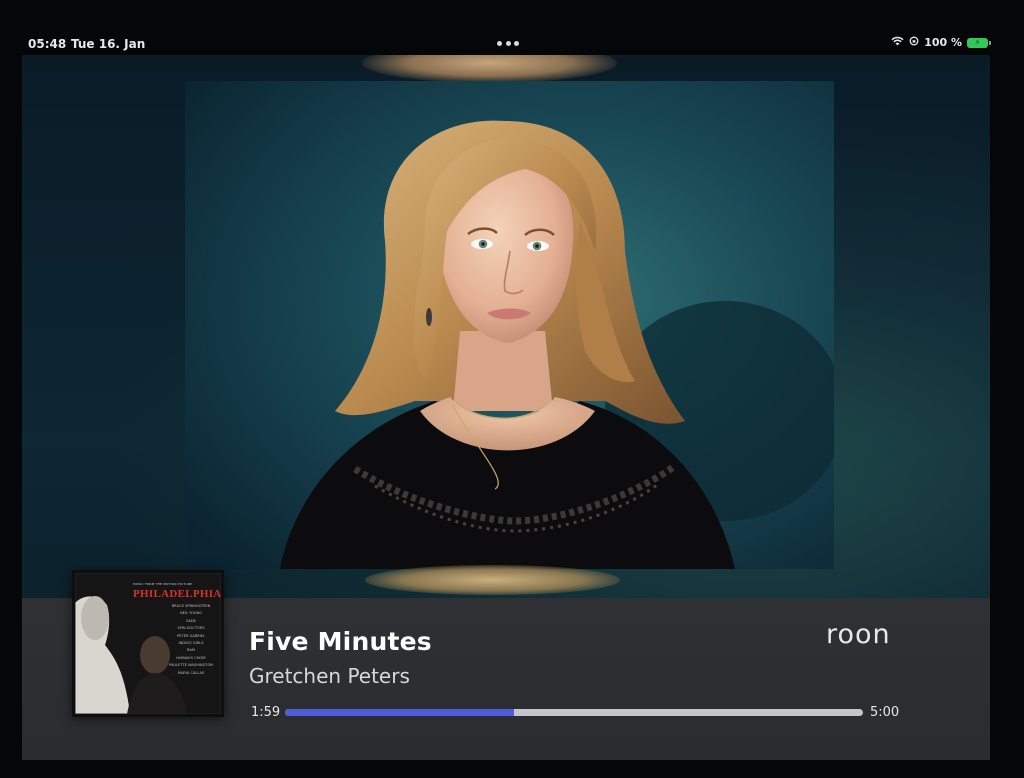  Describe the element at coordinates (979, 42) in the screenshot. I see `battery-charging-icon: ⚡` at that location.